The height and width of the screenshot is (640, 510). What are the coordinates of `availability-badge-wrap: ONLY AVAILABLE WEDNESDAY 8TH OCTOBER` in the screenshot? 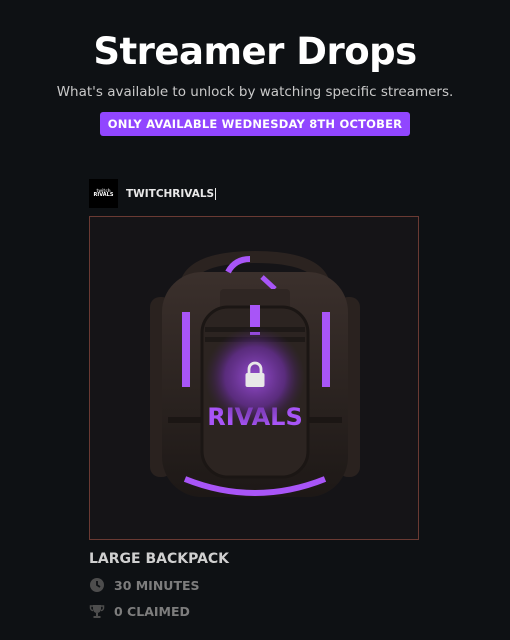 It's located at (255, 124).